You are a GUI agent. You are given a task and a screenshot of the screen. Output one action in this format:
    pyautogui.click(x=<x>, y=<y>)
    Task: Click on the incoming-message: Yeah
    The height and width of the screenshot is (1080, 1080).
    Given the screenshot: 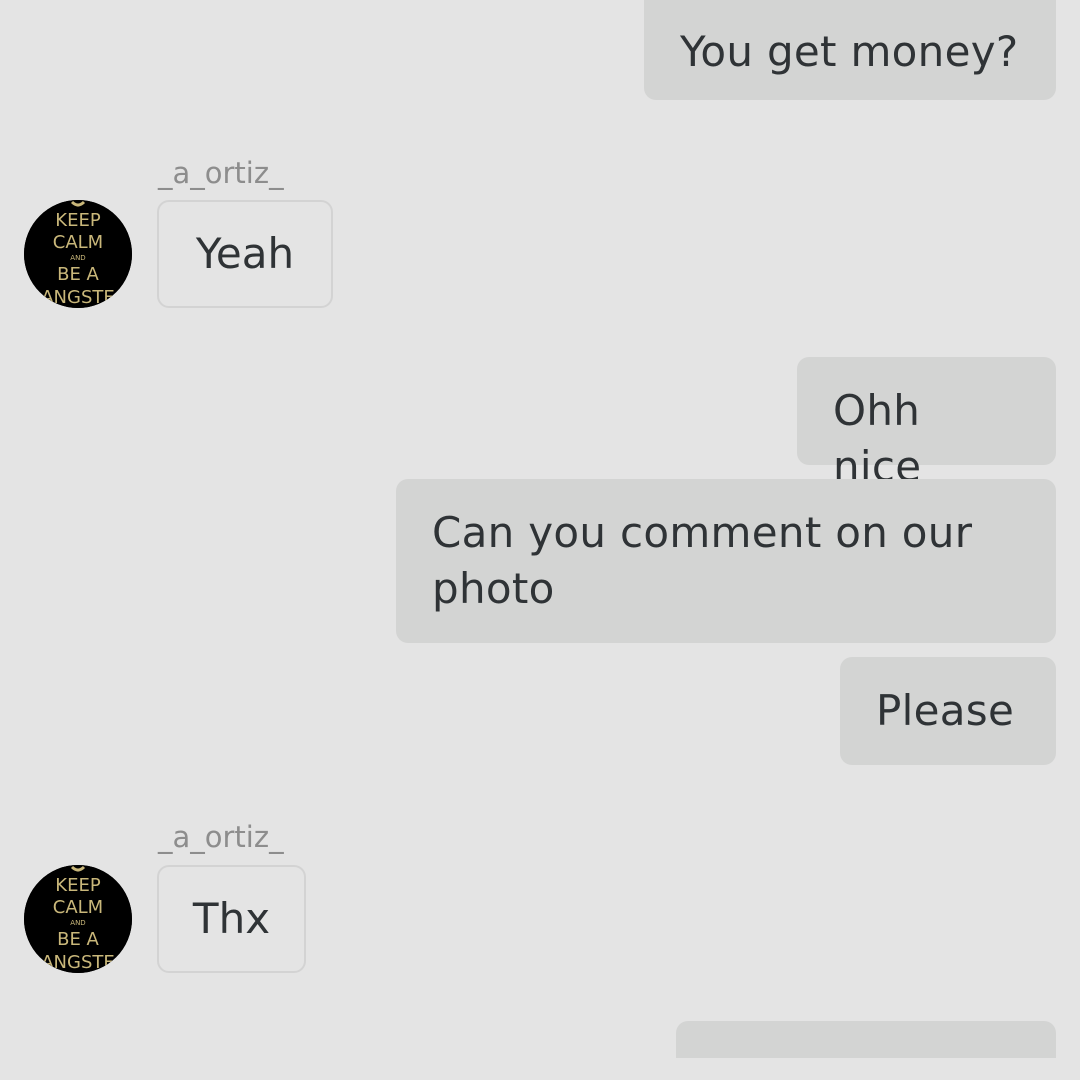 What is the action you would take?
    pyautogui.click(x=245, y=254)
    